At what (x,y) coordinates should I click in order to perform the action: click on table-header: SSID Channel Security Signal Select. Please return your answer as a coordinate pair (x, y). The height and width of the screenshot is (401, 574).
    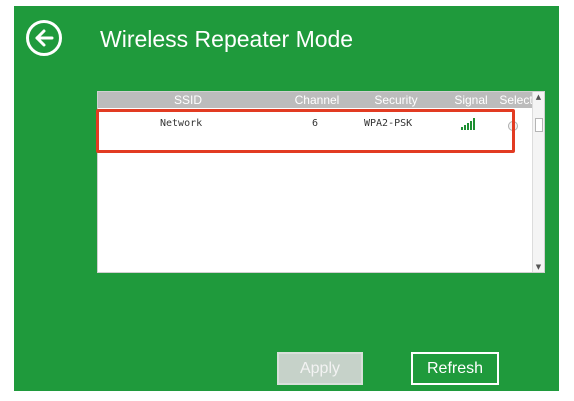
    Looking at the image, I should click on (316, 100).